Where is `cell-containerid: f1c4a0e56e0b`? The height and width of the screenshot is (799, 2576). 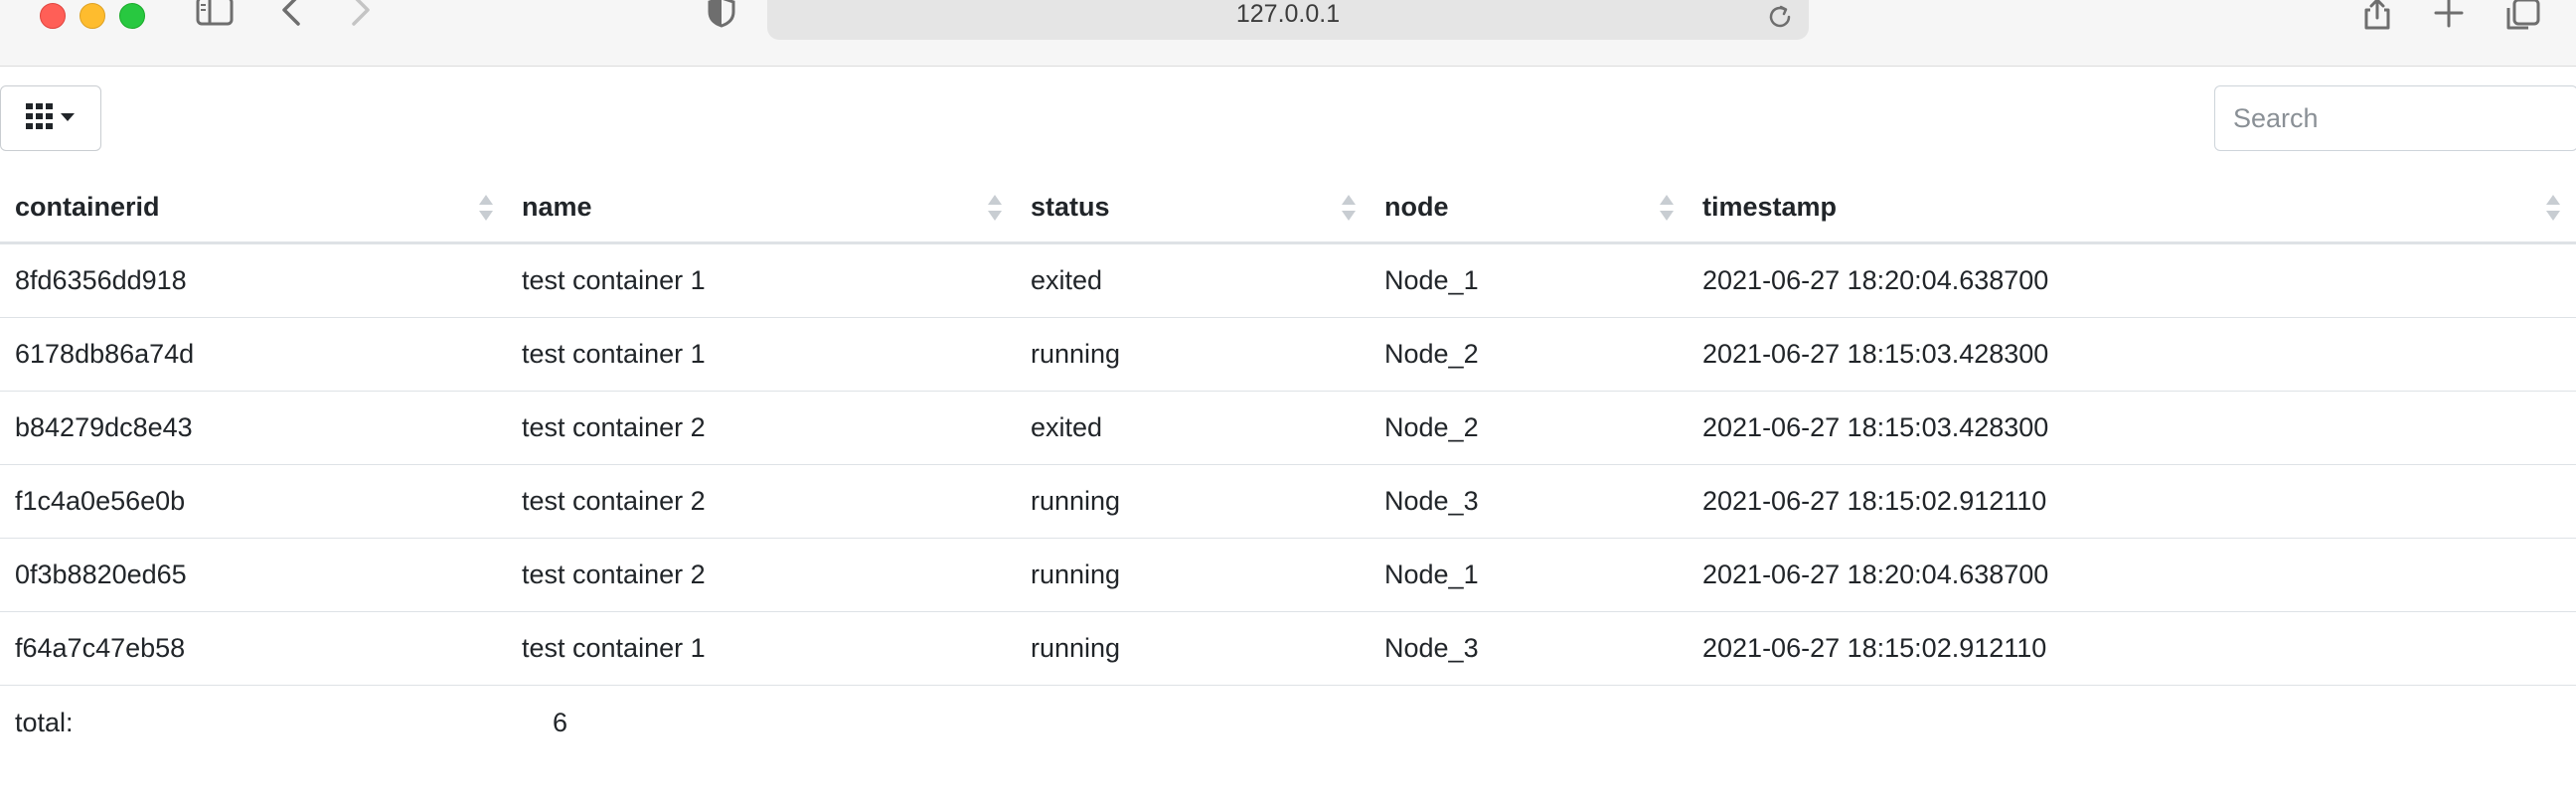
cell-containerid: f1c4a0e56e0b is located at coordinates (100, 501).